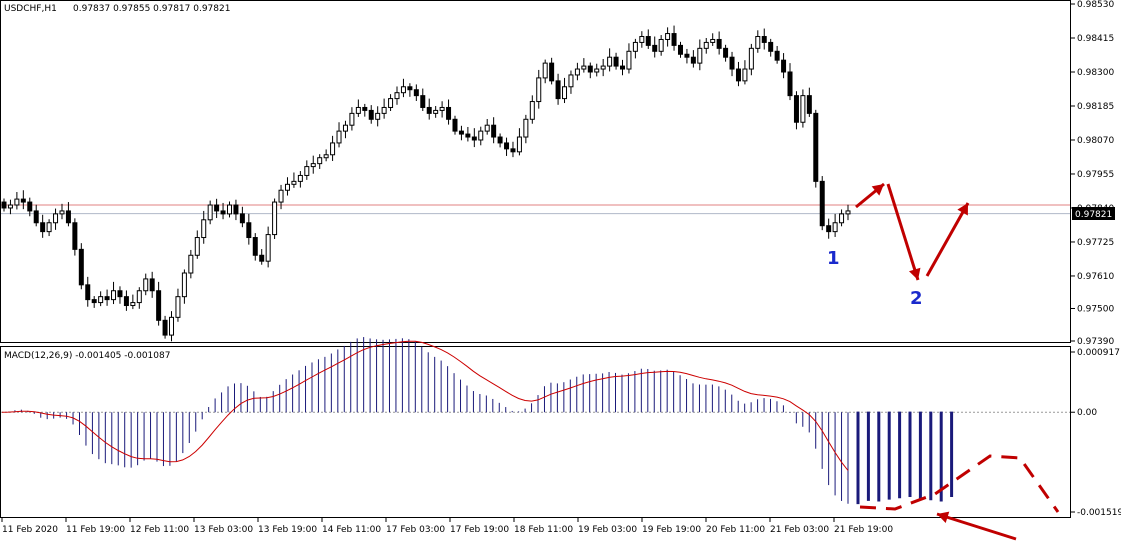 This screenshot has width=1121, height=545. I want to click on macd-tick-label: 0.000917, so click(1098, 353).